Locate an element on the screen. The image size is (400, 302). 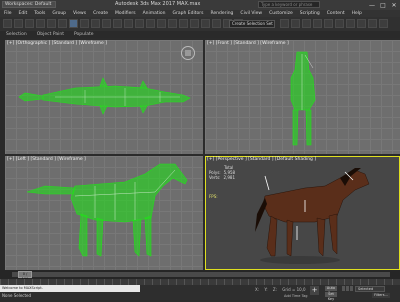
x-label: X: is located at coordinates (257, 289).